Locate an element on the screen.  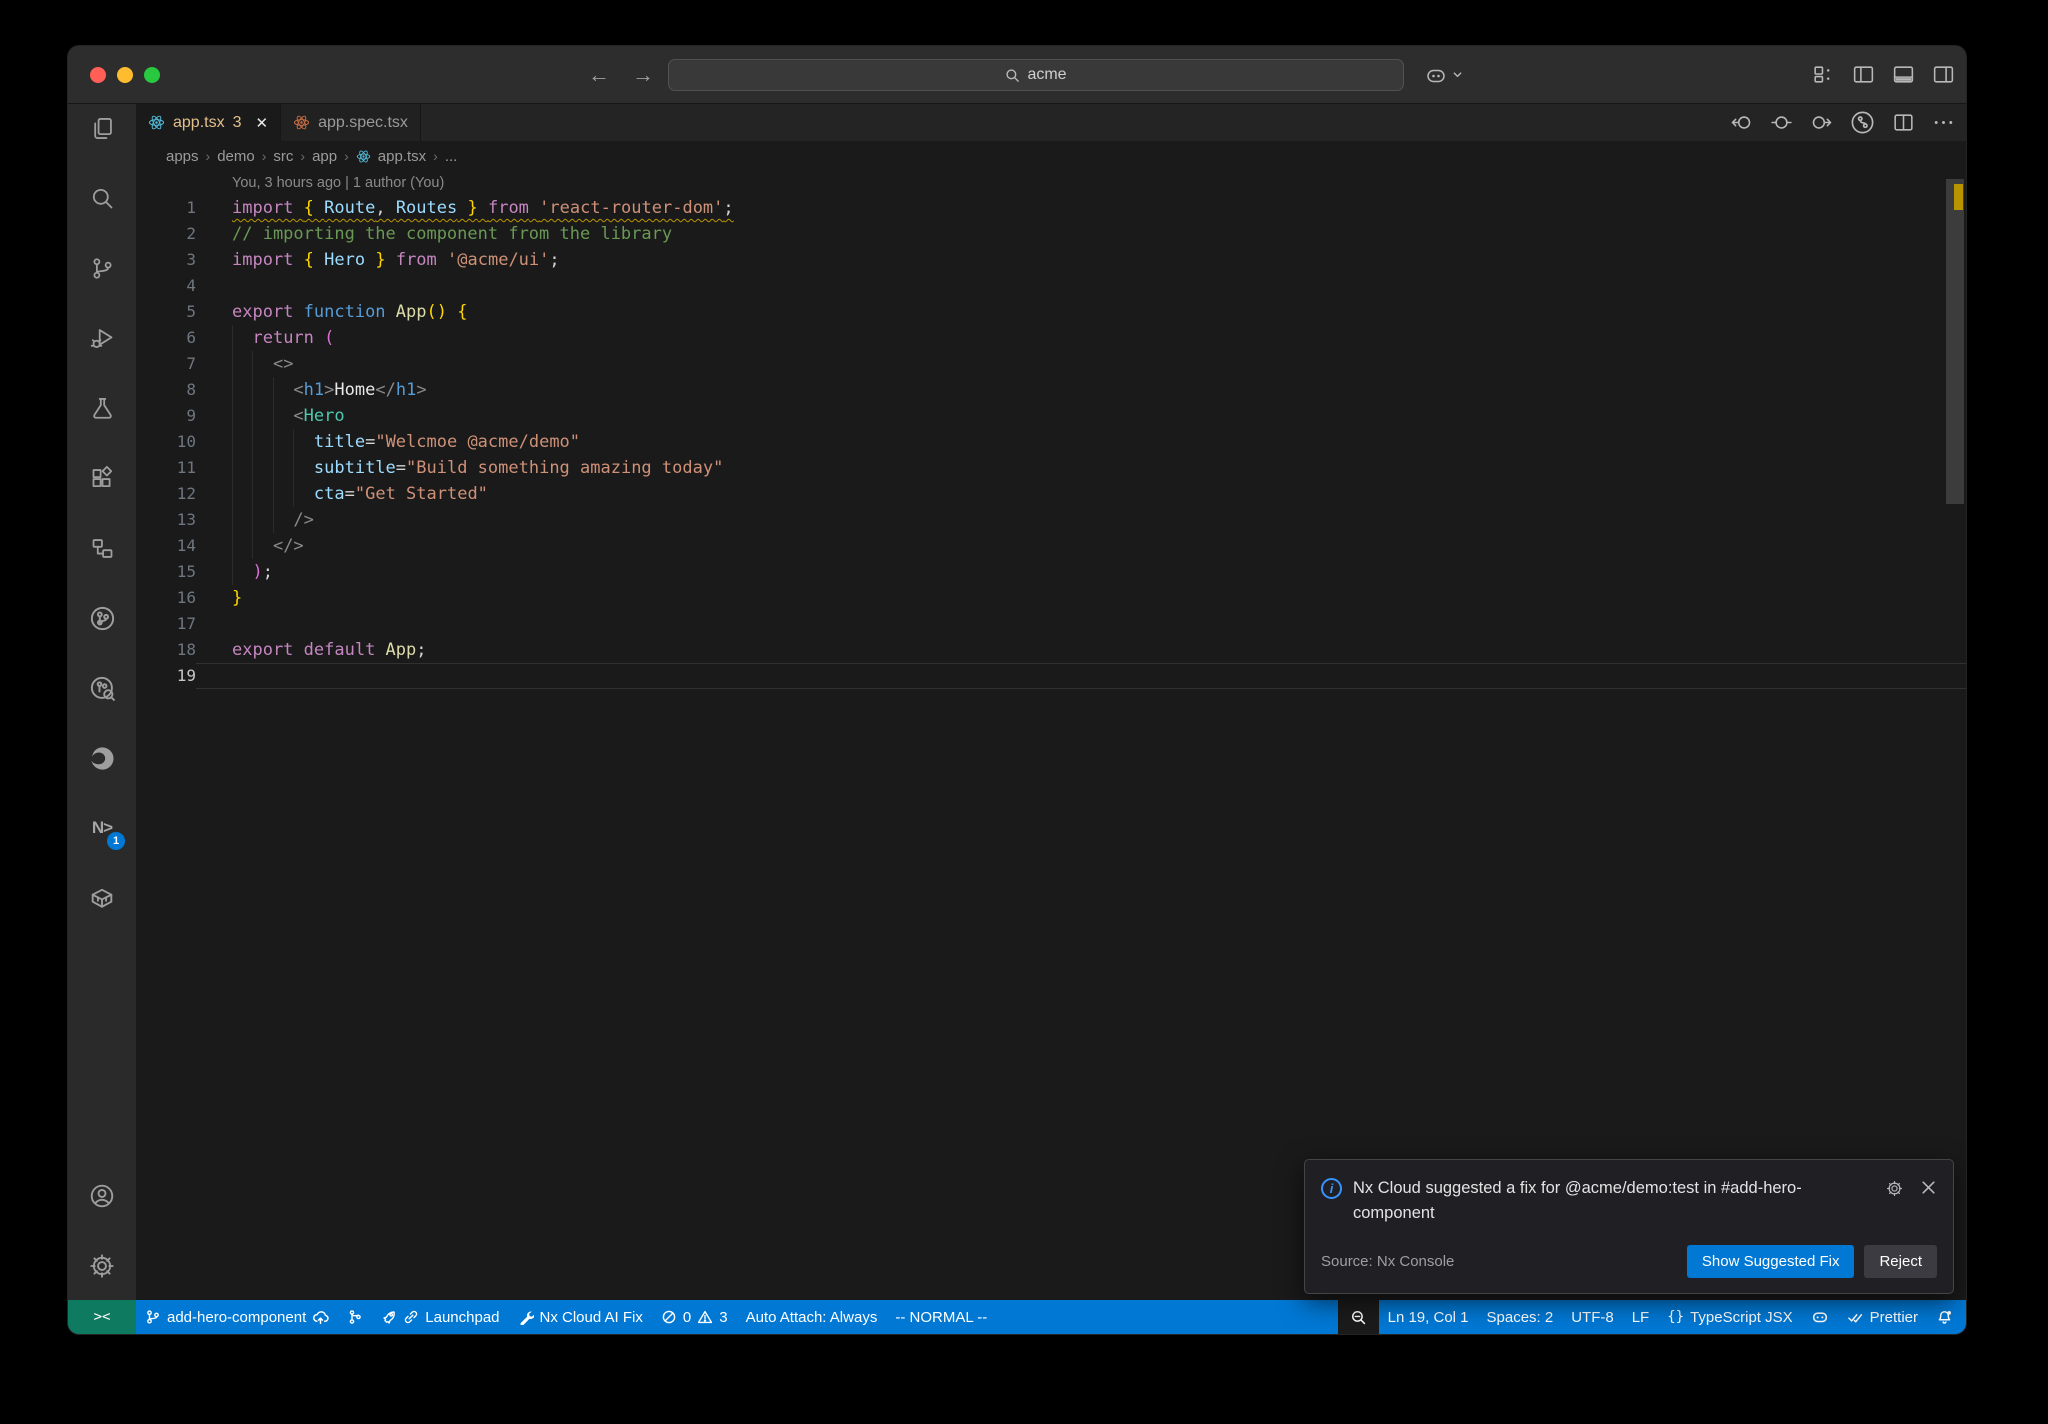
zoom-window-button is located at coordinates (152, 74).